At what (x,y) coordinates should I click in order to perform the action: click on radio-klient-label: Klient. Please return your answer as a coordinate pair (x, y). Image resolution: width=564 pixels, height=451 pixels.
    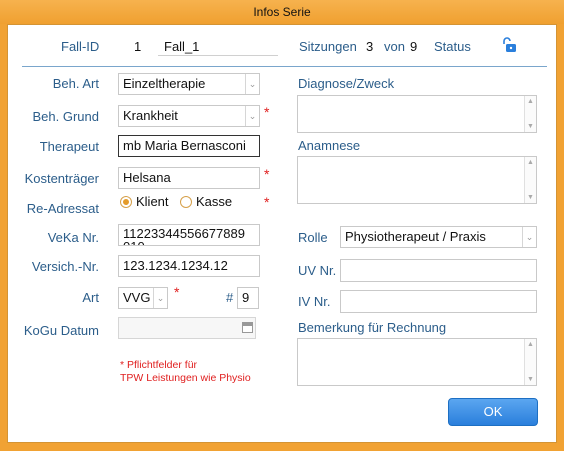
    Looking at the image, I should click on (152, 201).